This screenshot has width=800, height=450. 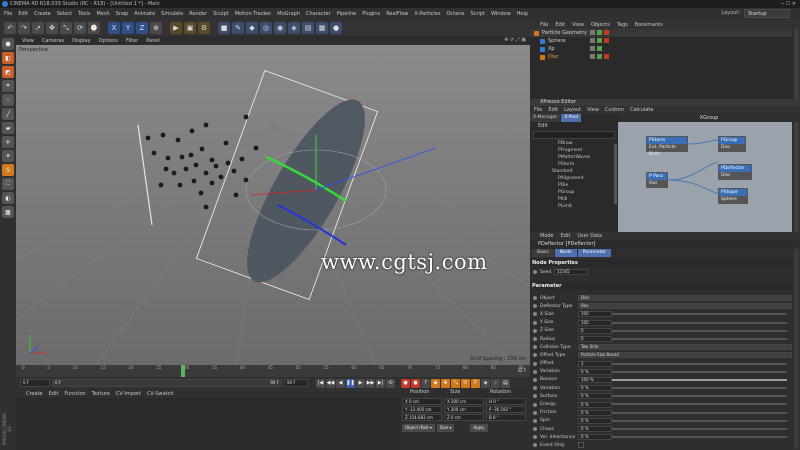 What do you see at coordinates (506, 417) in the screenshot?
I see `coord-field: B 0 °` at bounding box center [506, 417].